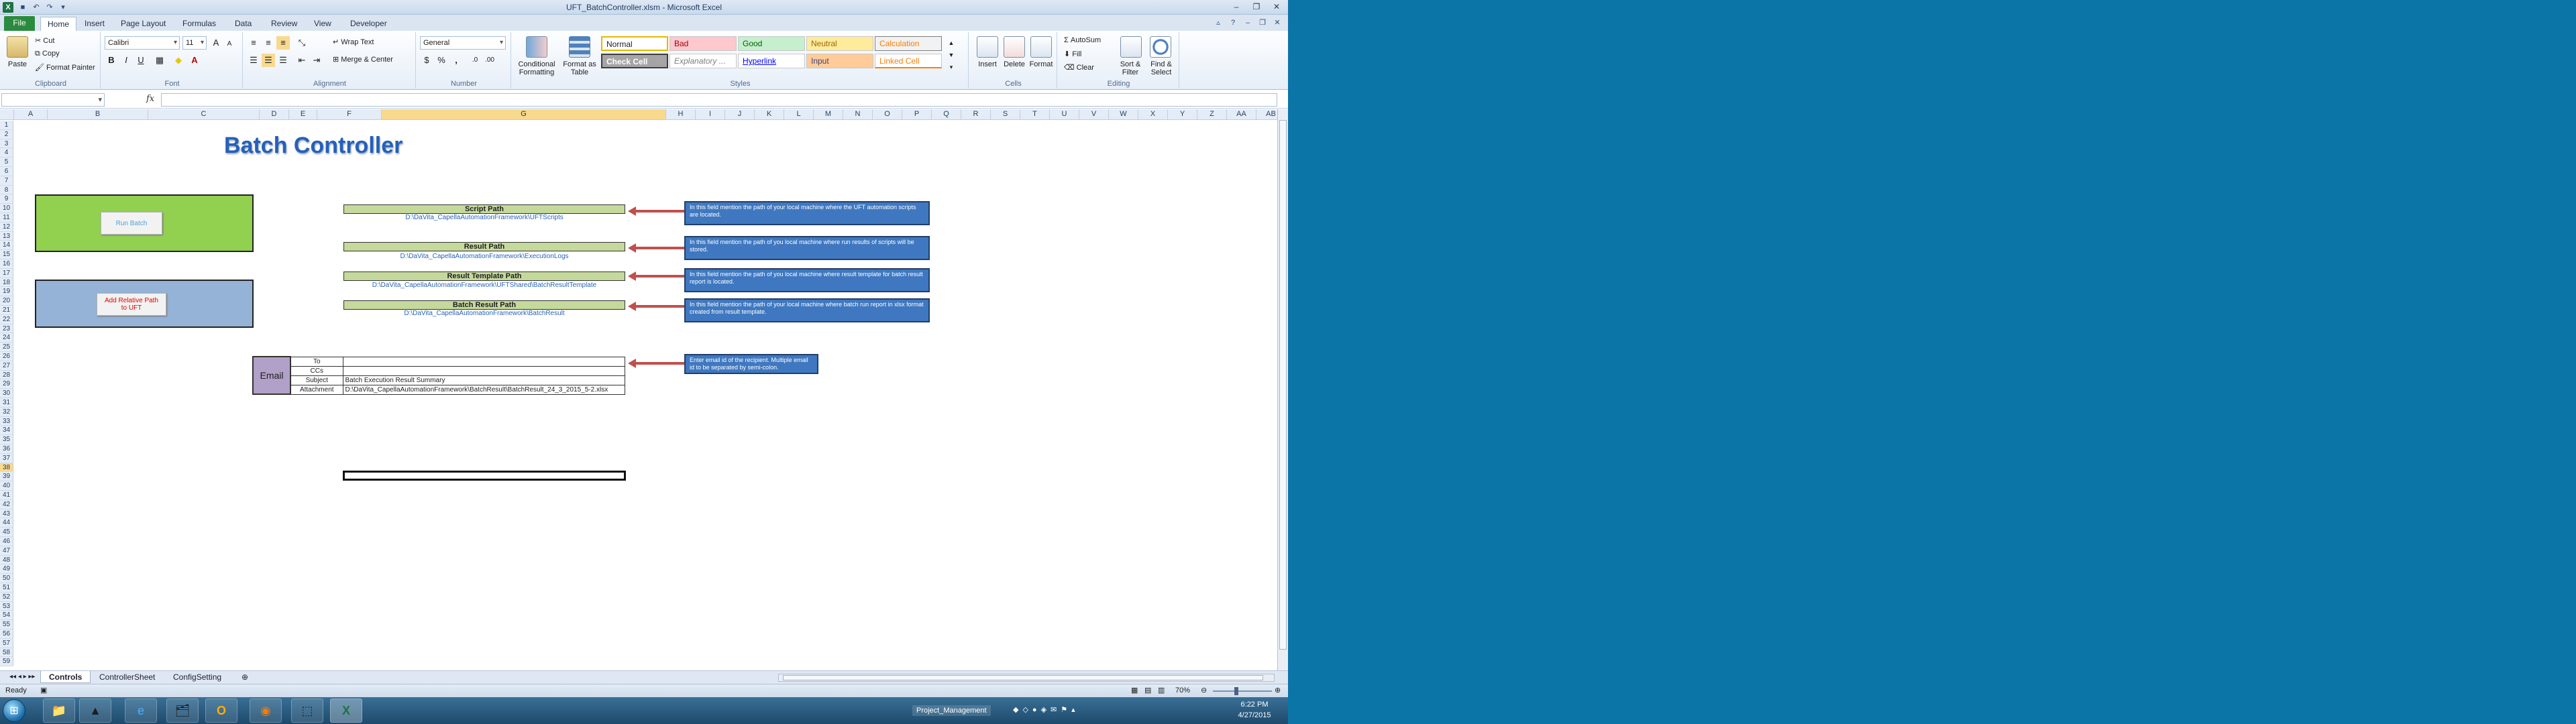  I want to click on column-header-aa: AA, so click(1241, 115).